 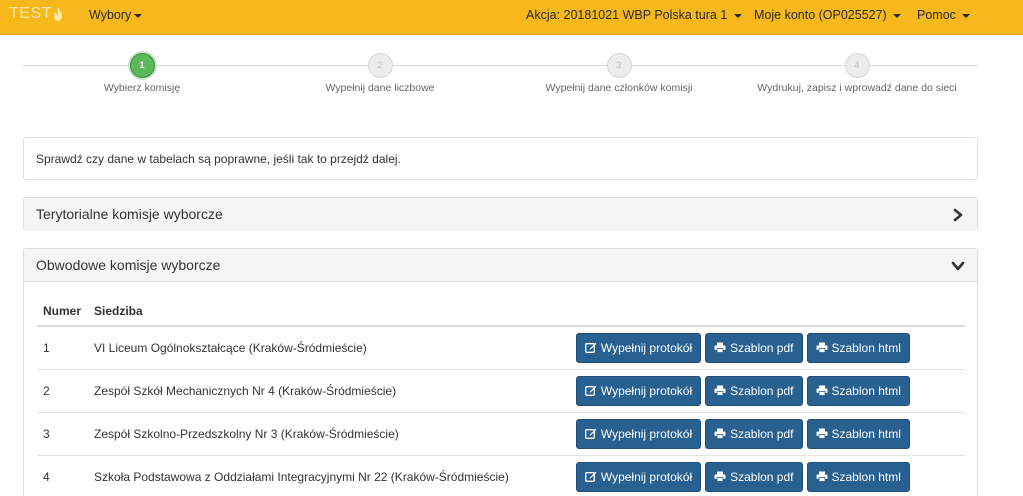 I want to click on panel-title: Terytorialne komisje wyborcze, so click(x=129, y=214).